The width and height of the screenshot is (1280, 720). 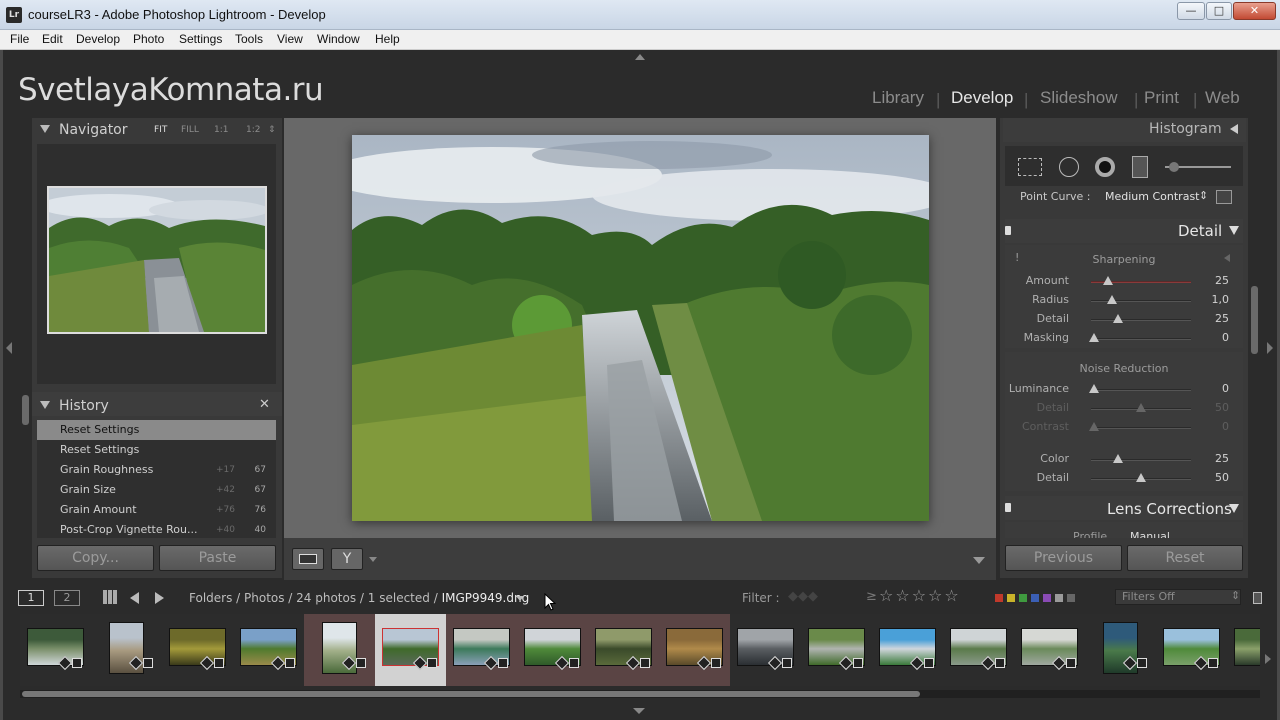 I want to click on red-eye-icon, so click(x=1105, y=167).